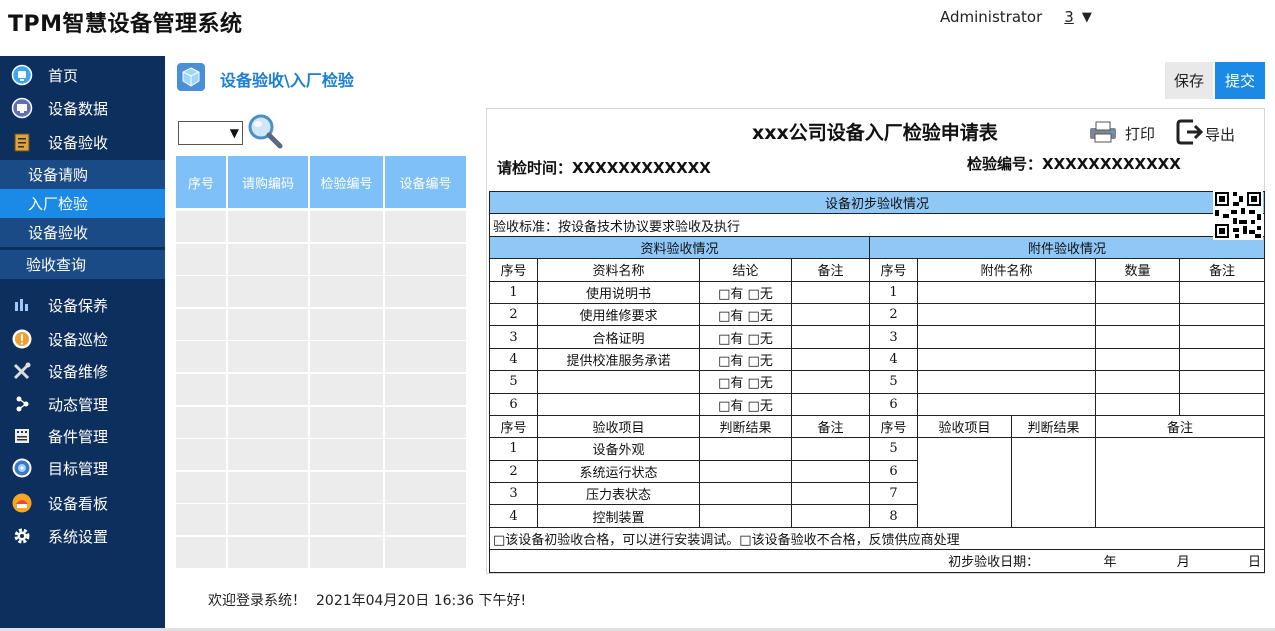  I want to click on sidebar-item-equipment-data: 设备数据, so click(82, 108).